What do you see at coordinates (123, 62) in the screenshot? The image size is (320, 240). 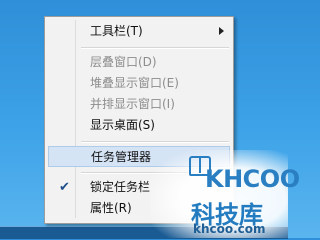 I see `menu-item-label: 层叠窗口(D)` at bounding box center [123, 62].